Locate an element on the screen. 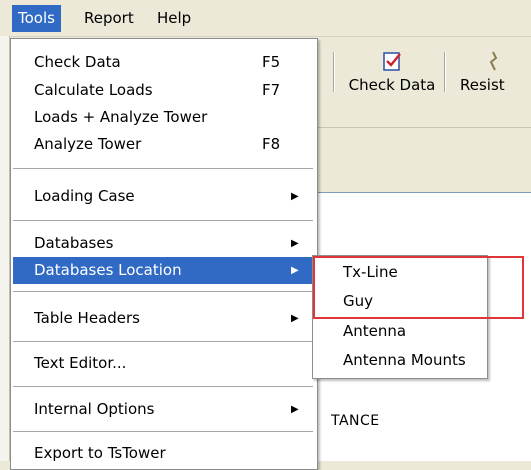 The height and width of the screenshot is (470, 531). submenu-item-antenna: Antenna is located at coordinates (374, 331).